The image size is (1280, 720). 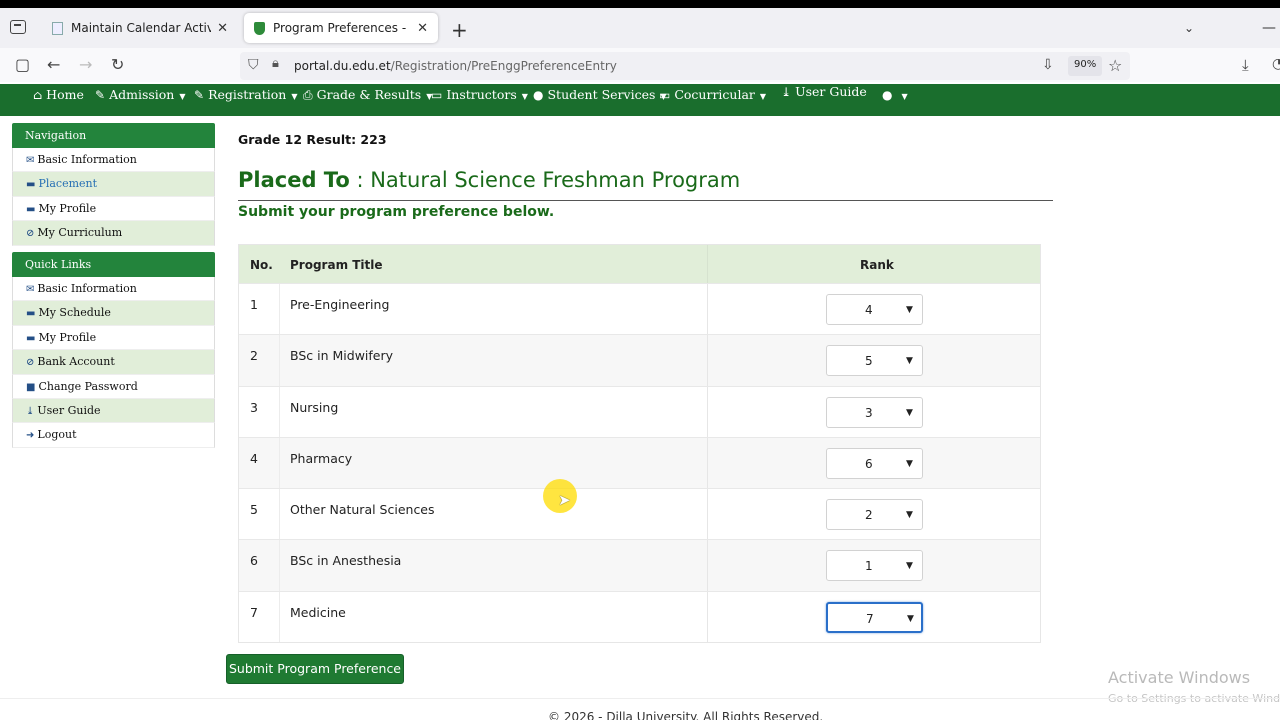 I want to click on logout-icon: ➜, so click(x=30, y=436).